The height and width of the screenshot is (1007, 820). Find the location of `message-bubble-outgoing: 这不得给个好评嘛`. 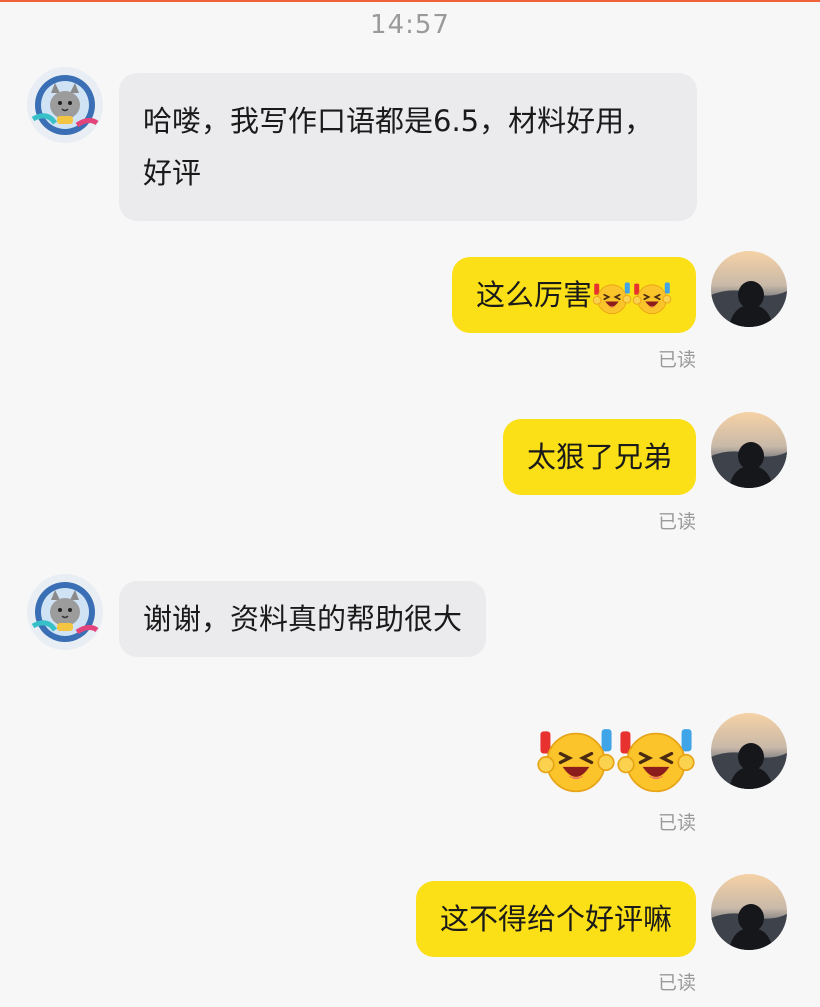

message-bubble-outgoing: 这不得给个好评嘛 is located at coordinates (555, 919).